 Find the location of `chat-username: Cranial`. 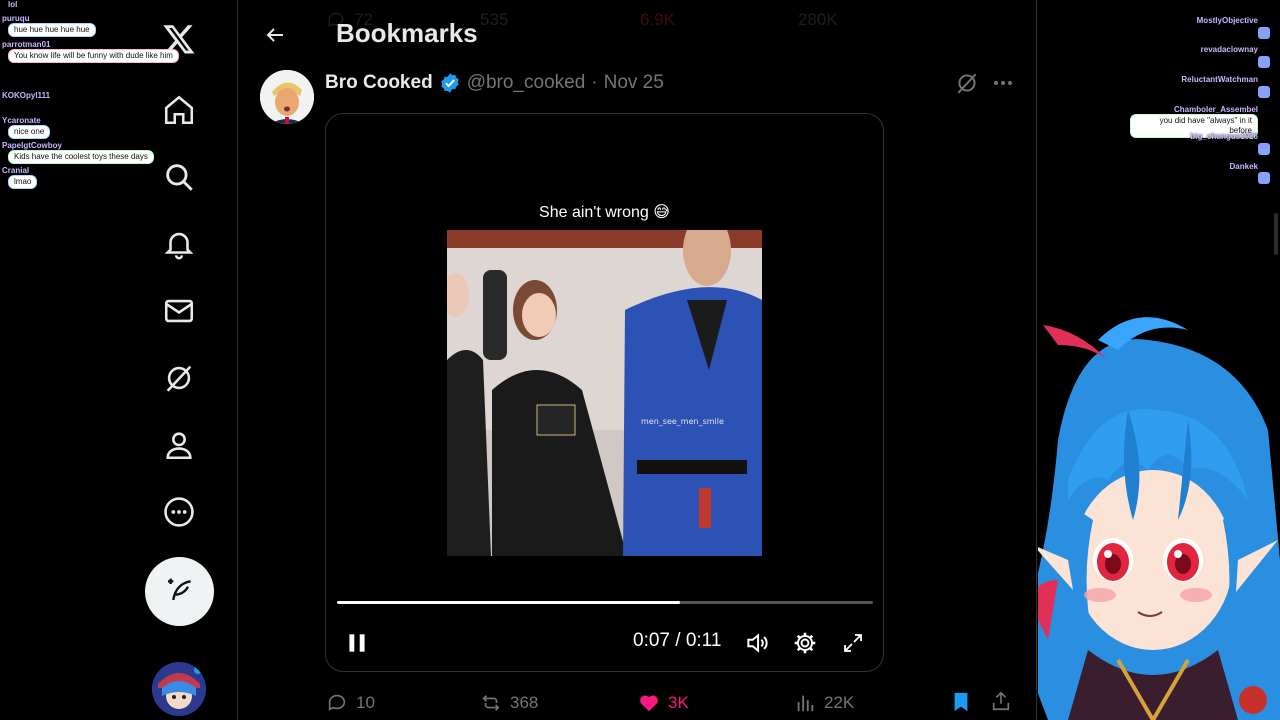

chat-username: Cranial is located at coordinates (16, 170).